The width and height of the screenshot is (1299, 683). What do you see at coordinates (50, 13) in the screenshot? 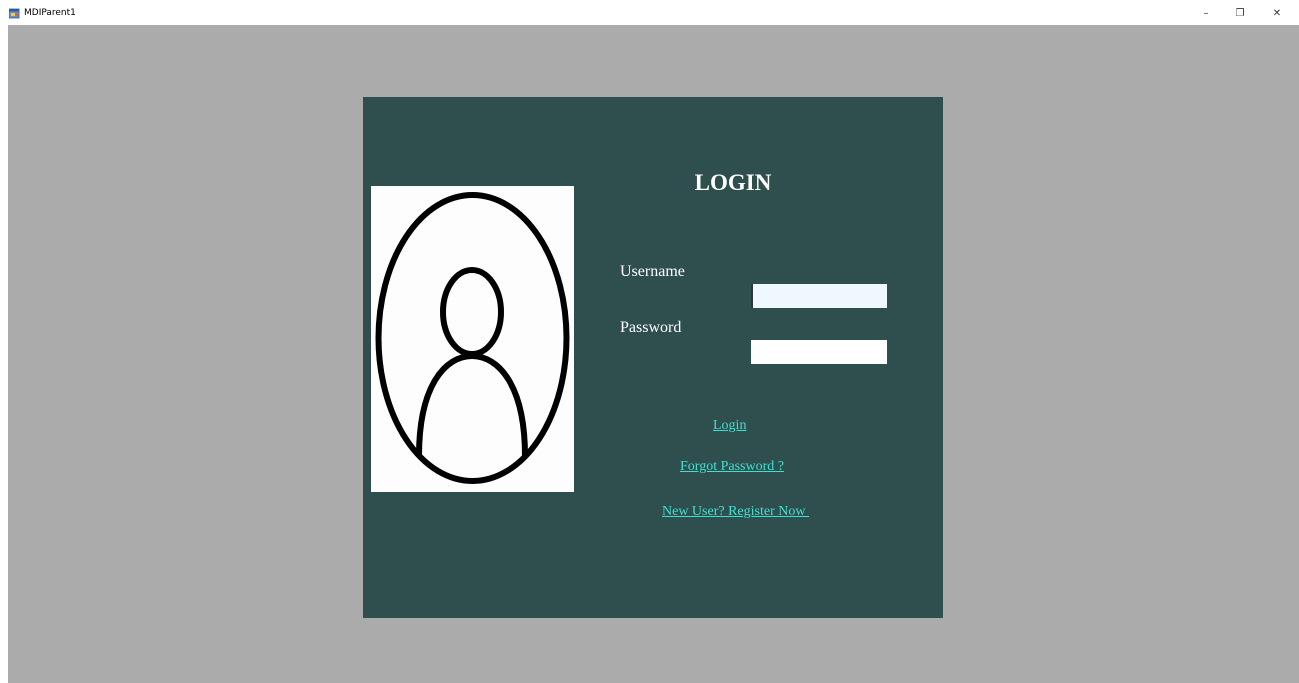
I see `window-title: MDIParent1` at bounding box center [50, 13].